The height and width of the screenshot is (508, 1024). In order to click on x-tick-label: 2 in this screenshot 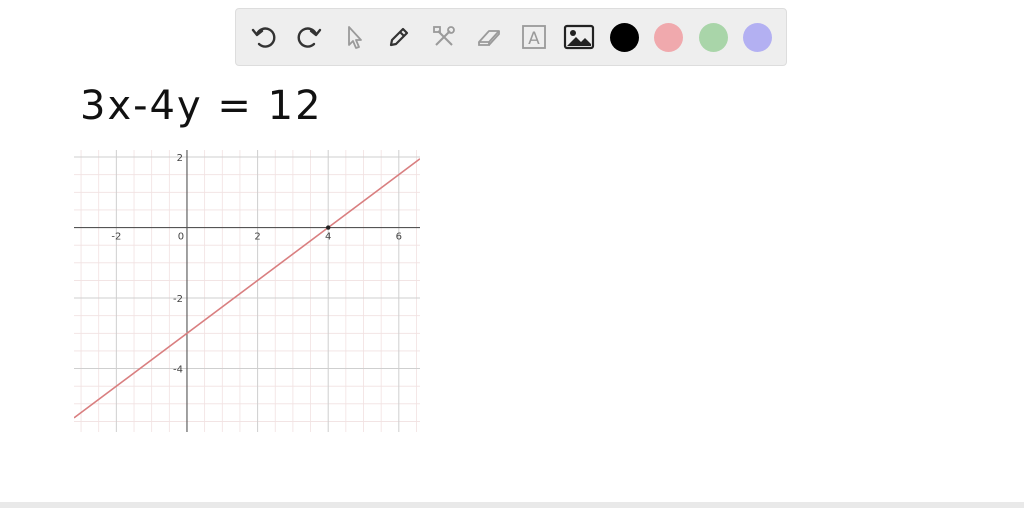, I will do `click(257, 237)`.